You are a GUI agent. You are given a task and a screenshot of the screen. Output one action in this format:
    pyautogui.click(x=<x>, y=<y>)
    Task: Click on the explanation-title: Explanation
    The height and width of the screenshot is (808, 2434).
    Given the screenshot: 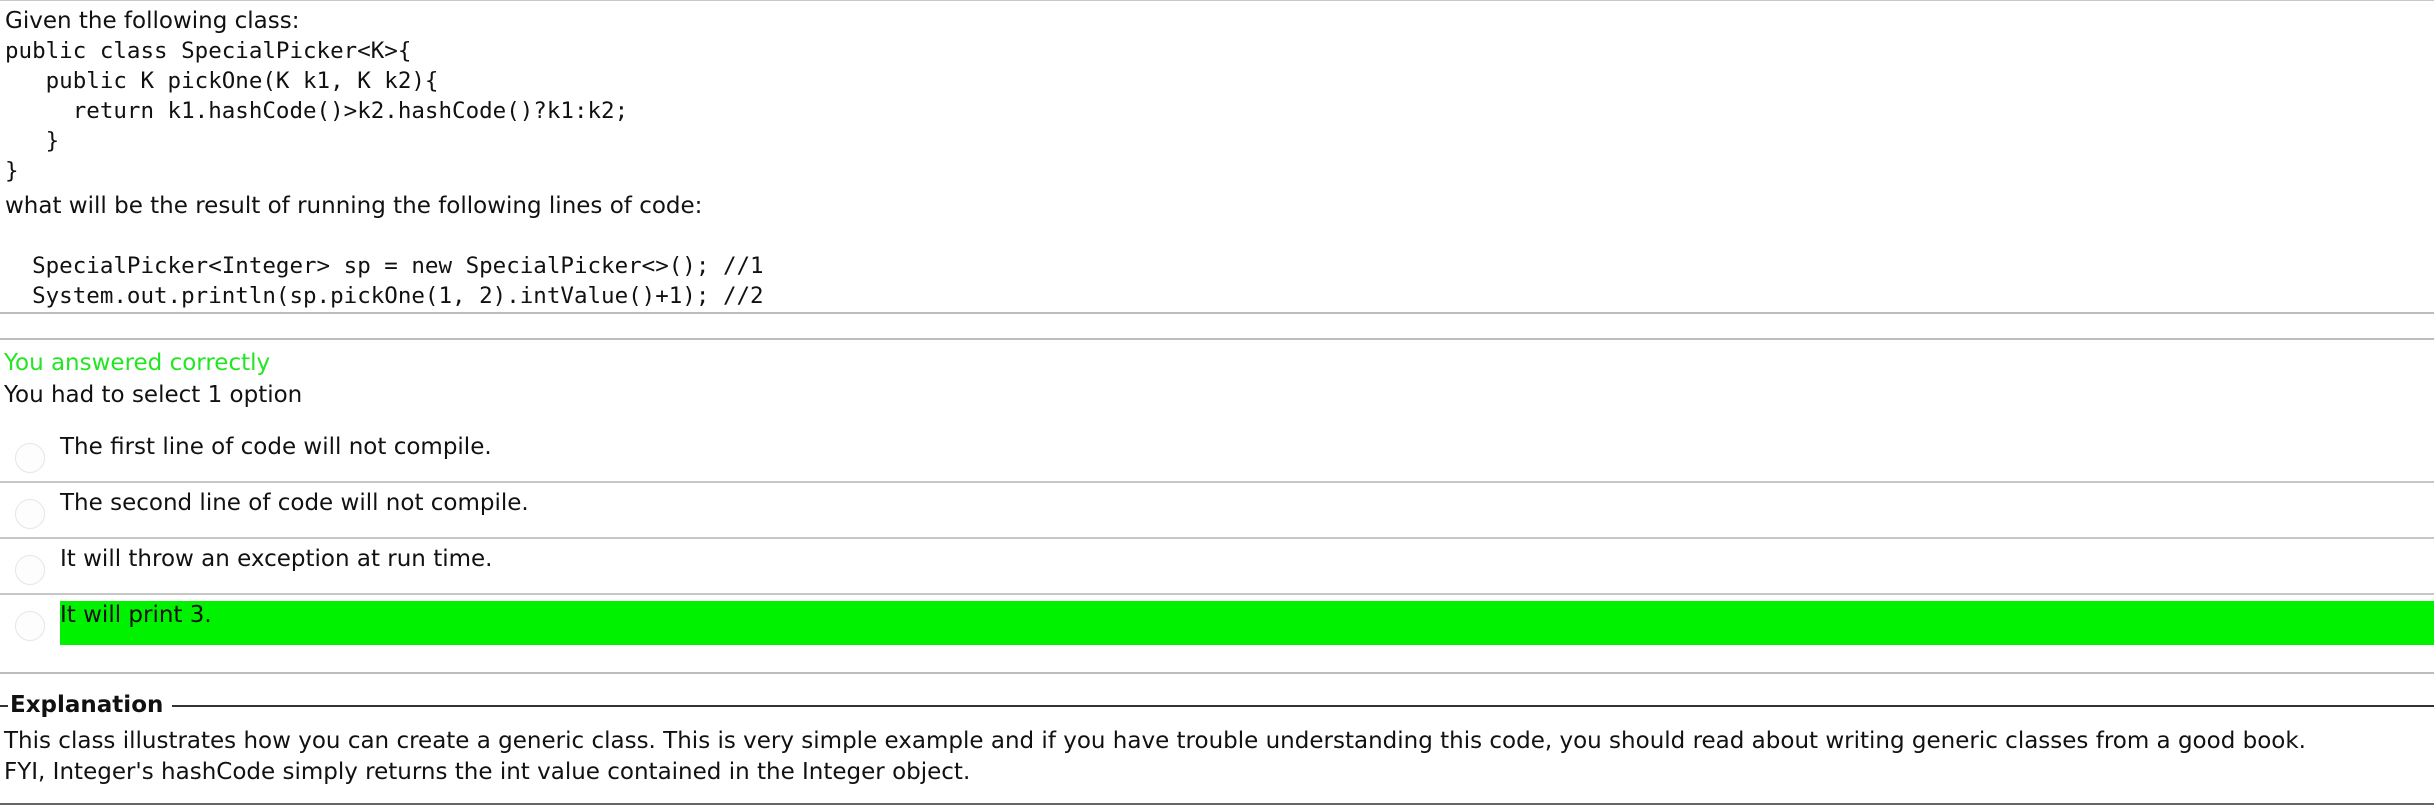 What is the action you would take?
    pyautogui.click(x=87, y=705)
    